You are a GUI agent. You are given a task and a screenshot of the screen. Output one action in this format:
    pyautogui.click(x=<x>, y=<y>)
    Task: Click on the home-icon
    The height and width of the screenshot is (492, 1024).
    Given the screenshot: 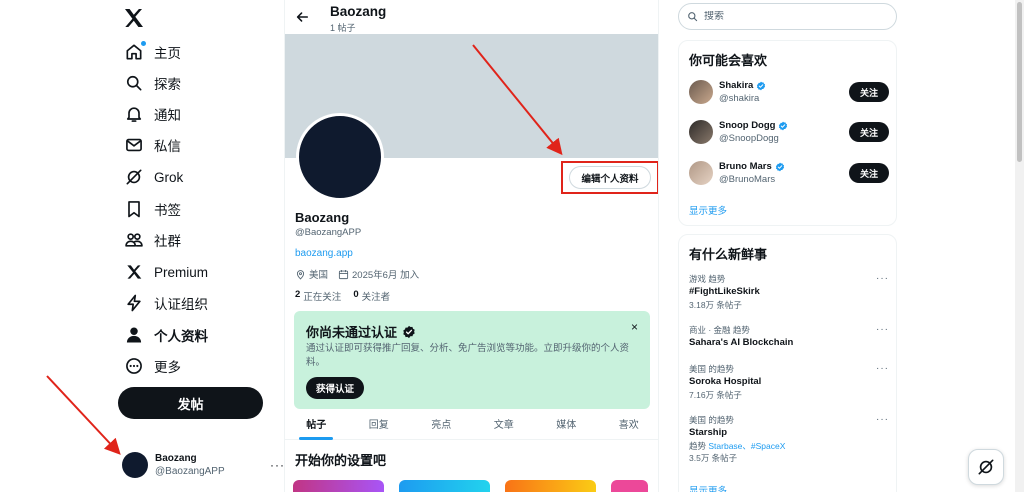 What is the action you would take?
    pyautogui.click(x=135, y=51)
    